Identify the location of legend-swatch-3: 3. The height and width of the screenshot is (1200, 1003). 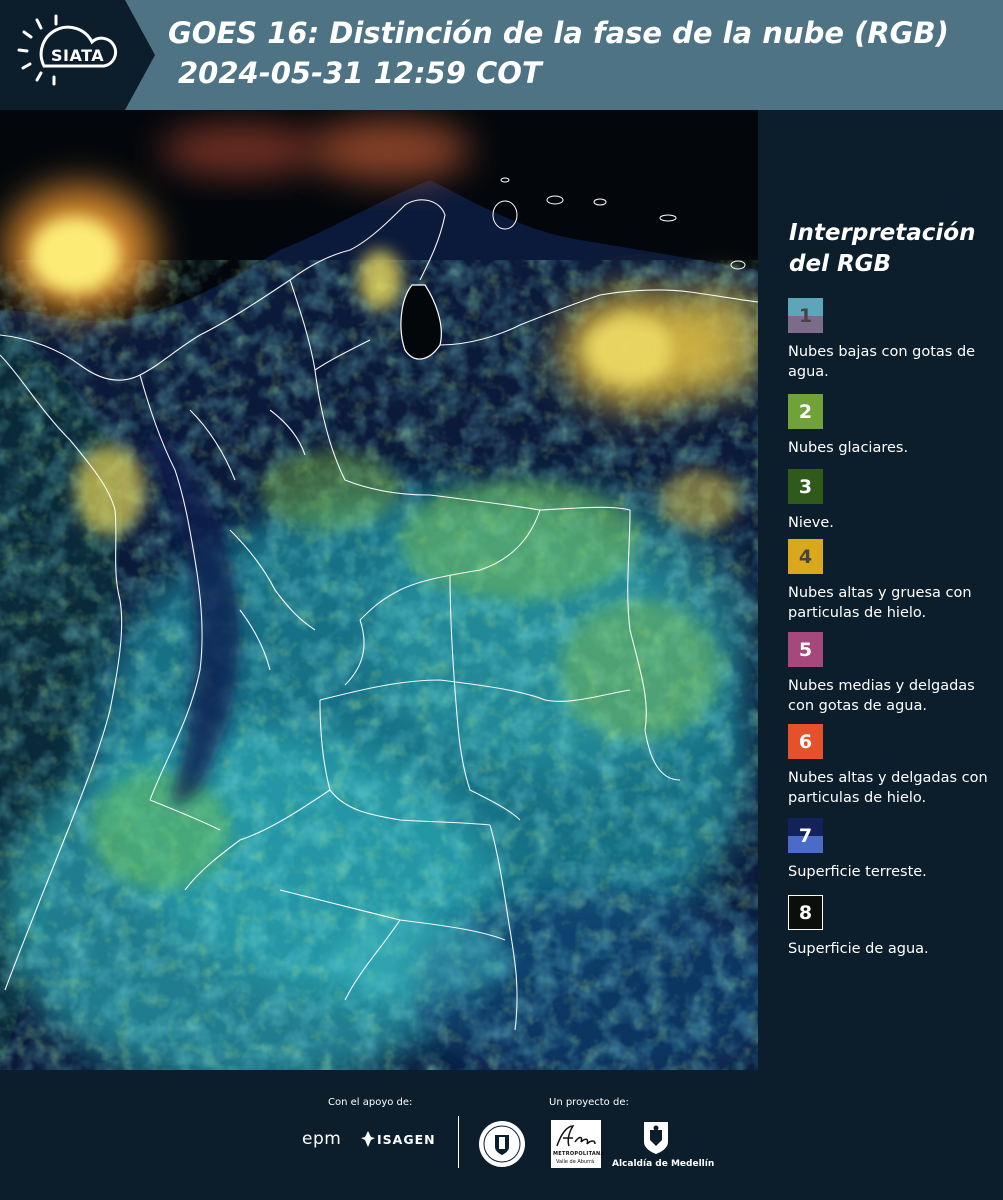
(805, 486).